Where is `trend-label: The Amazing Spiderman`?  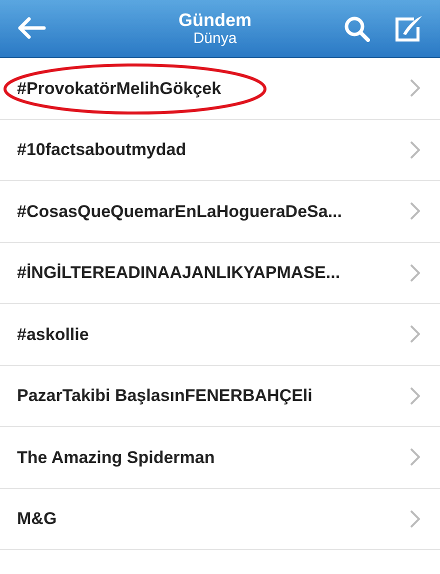
trend-label: The Amazing Spiderman is located at coordinates (116, 457).